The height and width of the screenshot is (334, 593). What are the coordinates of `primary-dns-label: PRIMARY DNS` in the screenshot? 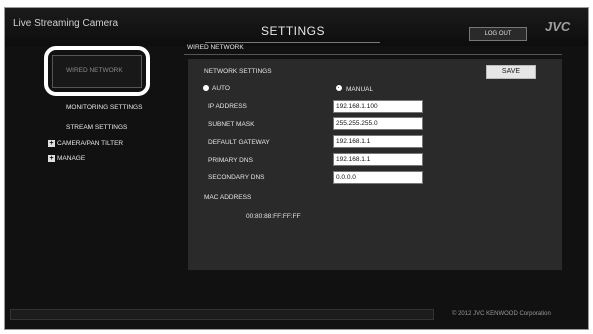 It's located at (230, 160).